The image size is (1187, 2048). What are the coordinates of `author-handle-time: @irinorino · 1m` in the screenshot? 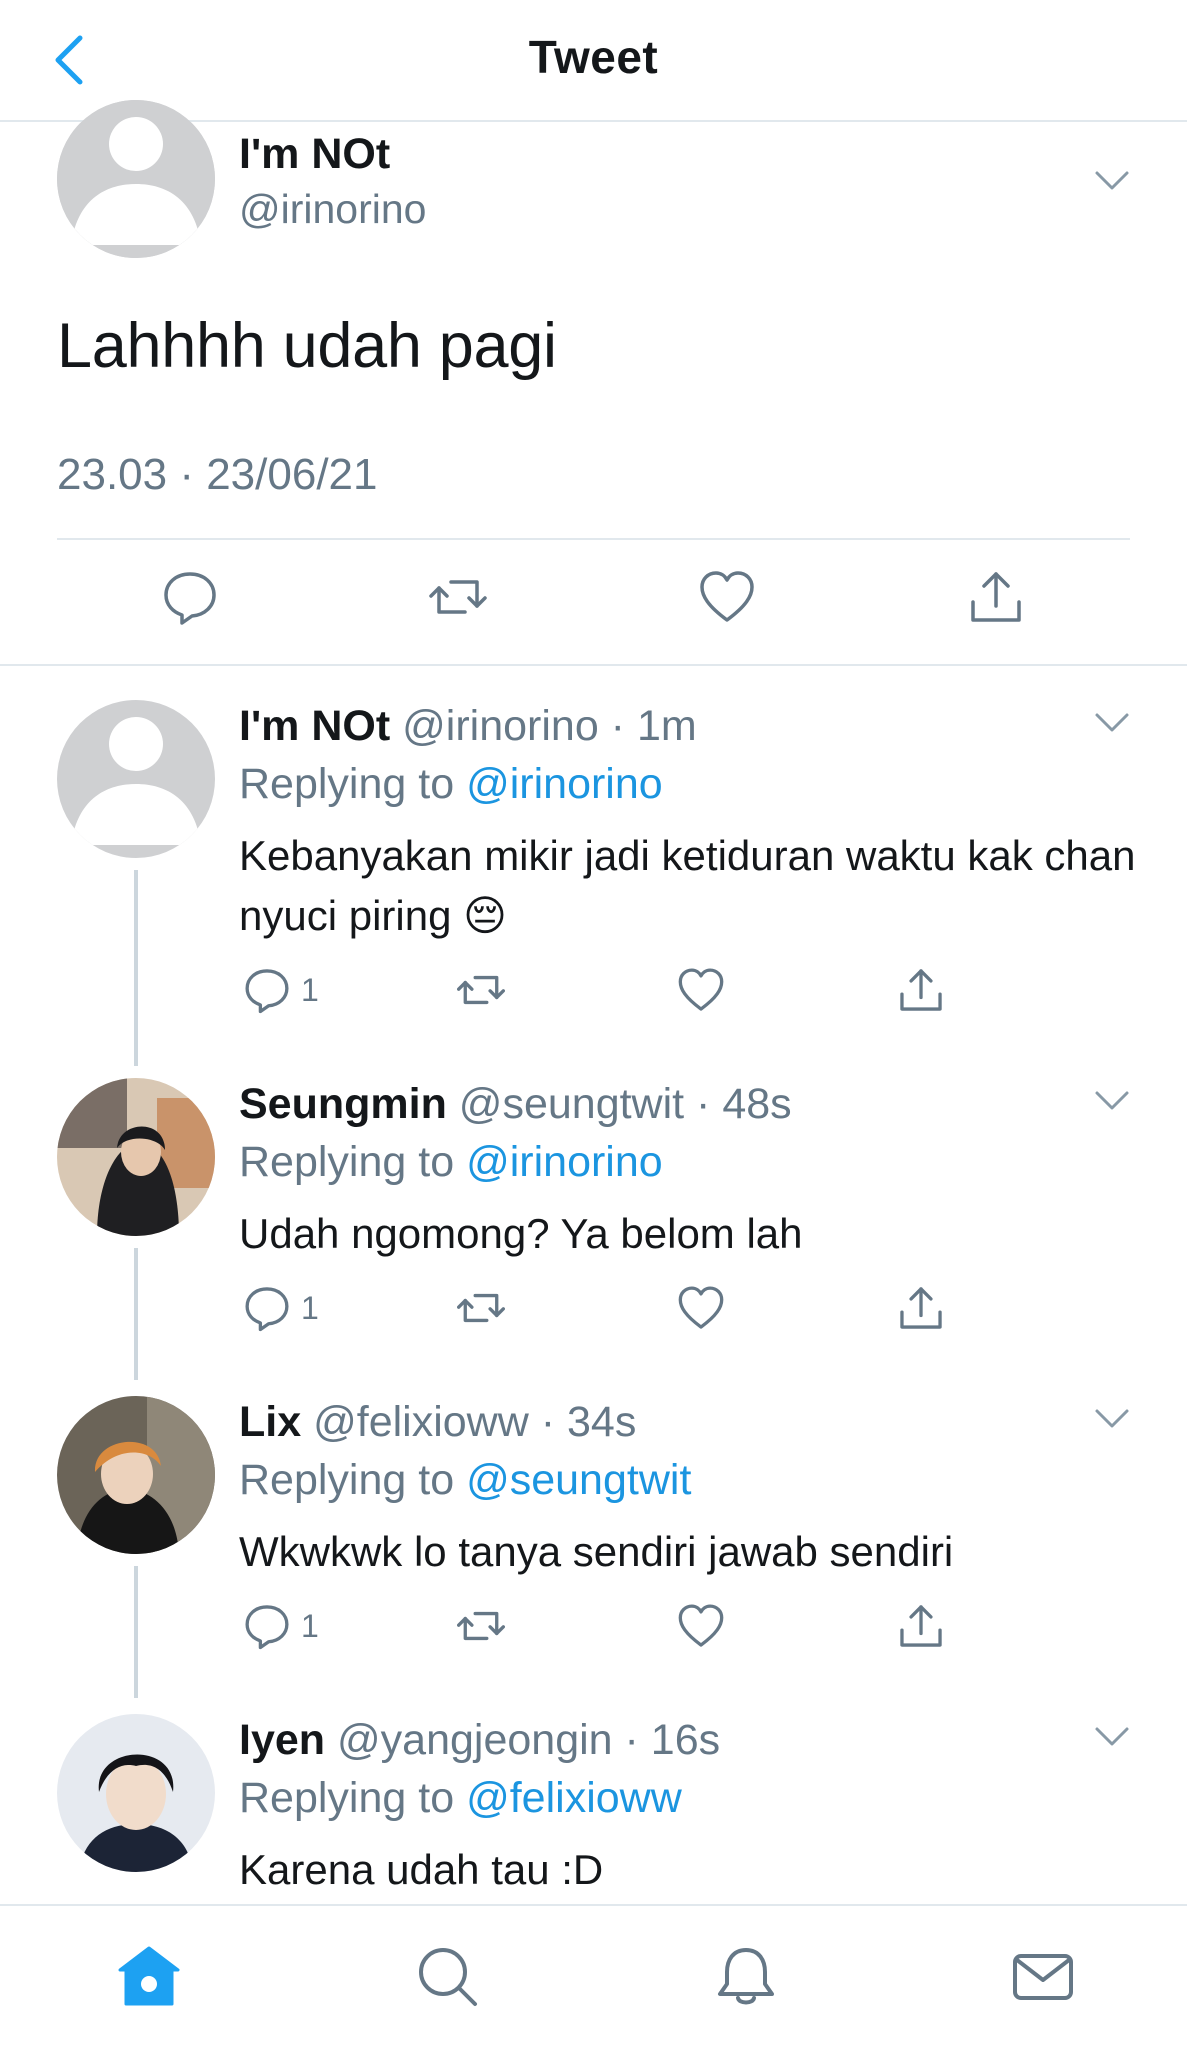 It's located at (549, 726).